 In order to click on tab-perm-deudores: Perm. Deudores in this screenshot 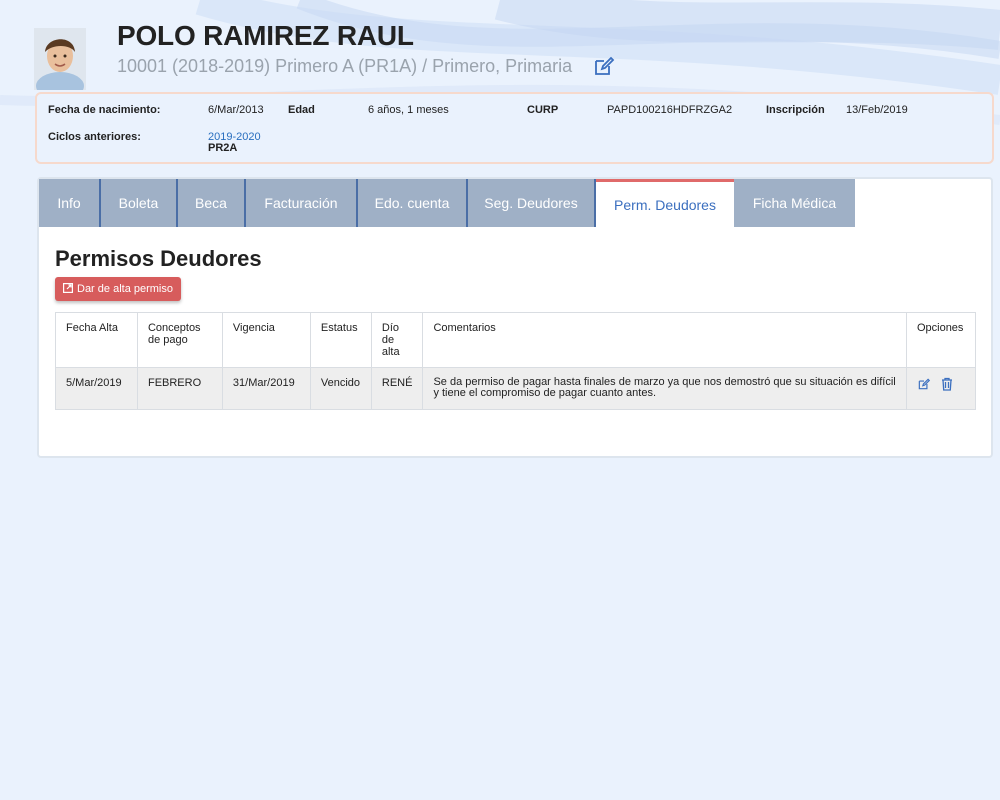, I will do `click(665, 203)`.